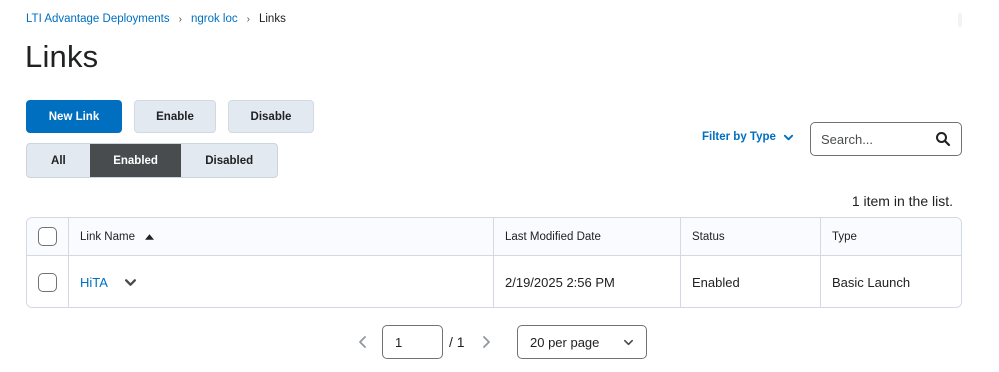  What do you see at coordinates (960, 20) in the screenshot?
I see `scrollbar` at bounding box center [960, 20].